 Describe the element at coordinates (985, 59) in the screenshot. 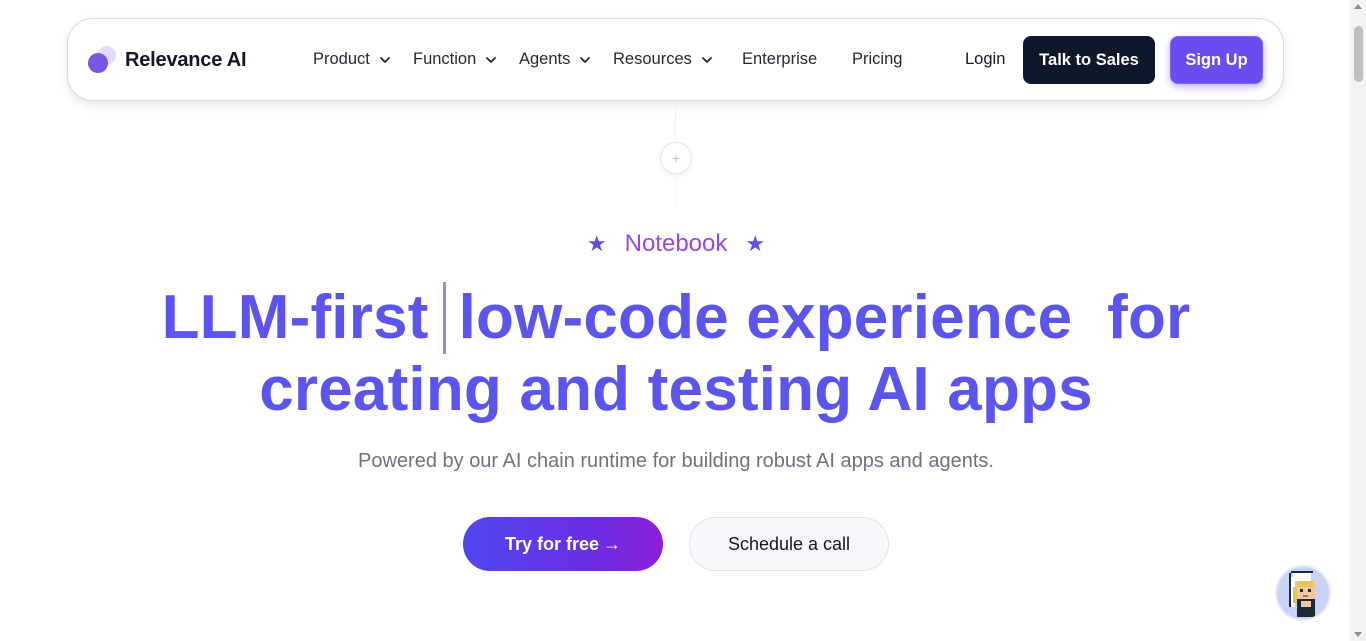

I see `login-link: Login` at that location.